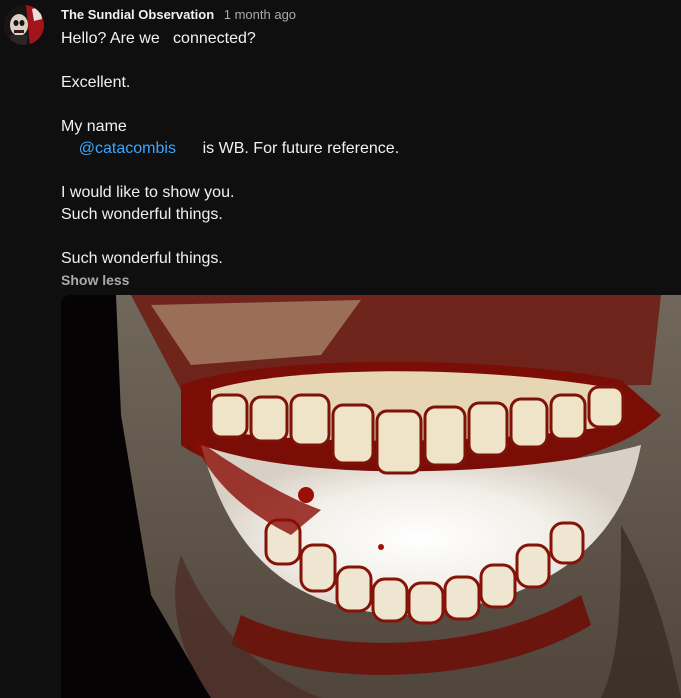 The height and width of the screenshot is (698, 681). What do you see at coordinates (127, 148) in the screenshot?
I see `user-mention-link: @catacombis` at bounding box center [127, 148].